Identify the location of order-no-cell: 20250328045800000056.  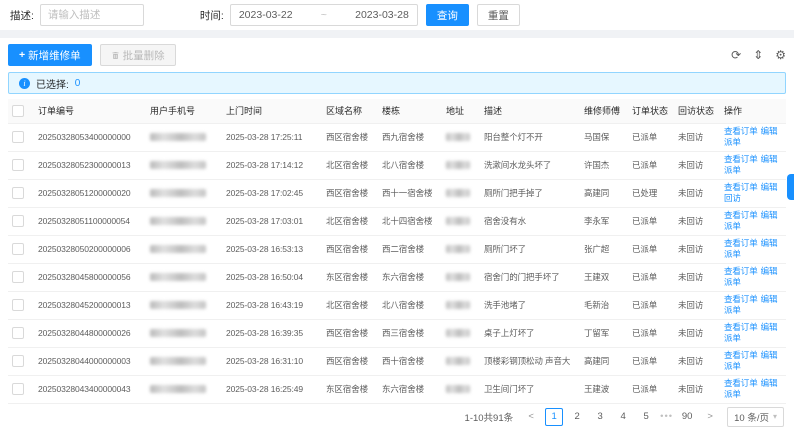
(90, 277).